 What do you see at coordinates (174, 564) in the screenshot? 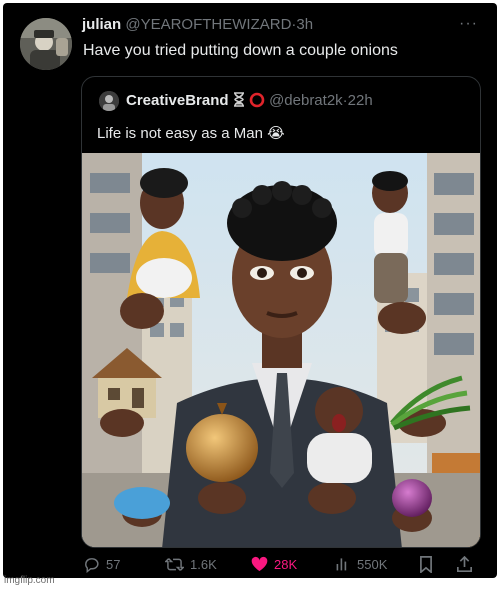
I see `repost-icon` at bounding box center [174, 564].